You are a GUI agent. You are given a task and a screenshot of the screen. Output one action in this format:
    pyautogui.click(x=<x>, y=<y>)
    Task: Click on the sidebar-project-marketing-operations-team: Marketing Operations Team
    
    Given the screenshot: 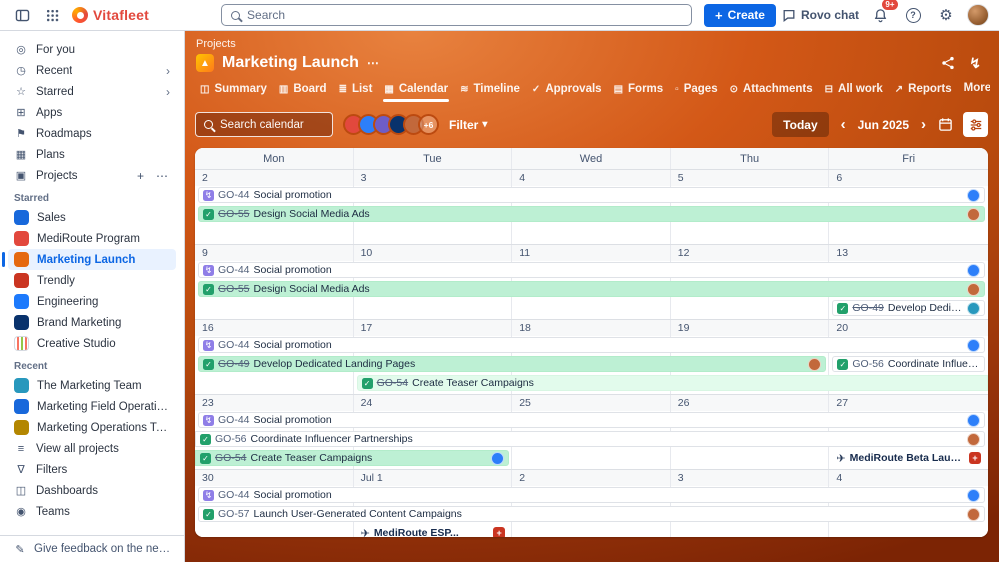 What is the action you would take?
    pyautogui.click(x=92, y=427)
    